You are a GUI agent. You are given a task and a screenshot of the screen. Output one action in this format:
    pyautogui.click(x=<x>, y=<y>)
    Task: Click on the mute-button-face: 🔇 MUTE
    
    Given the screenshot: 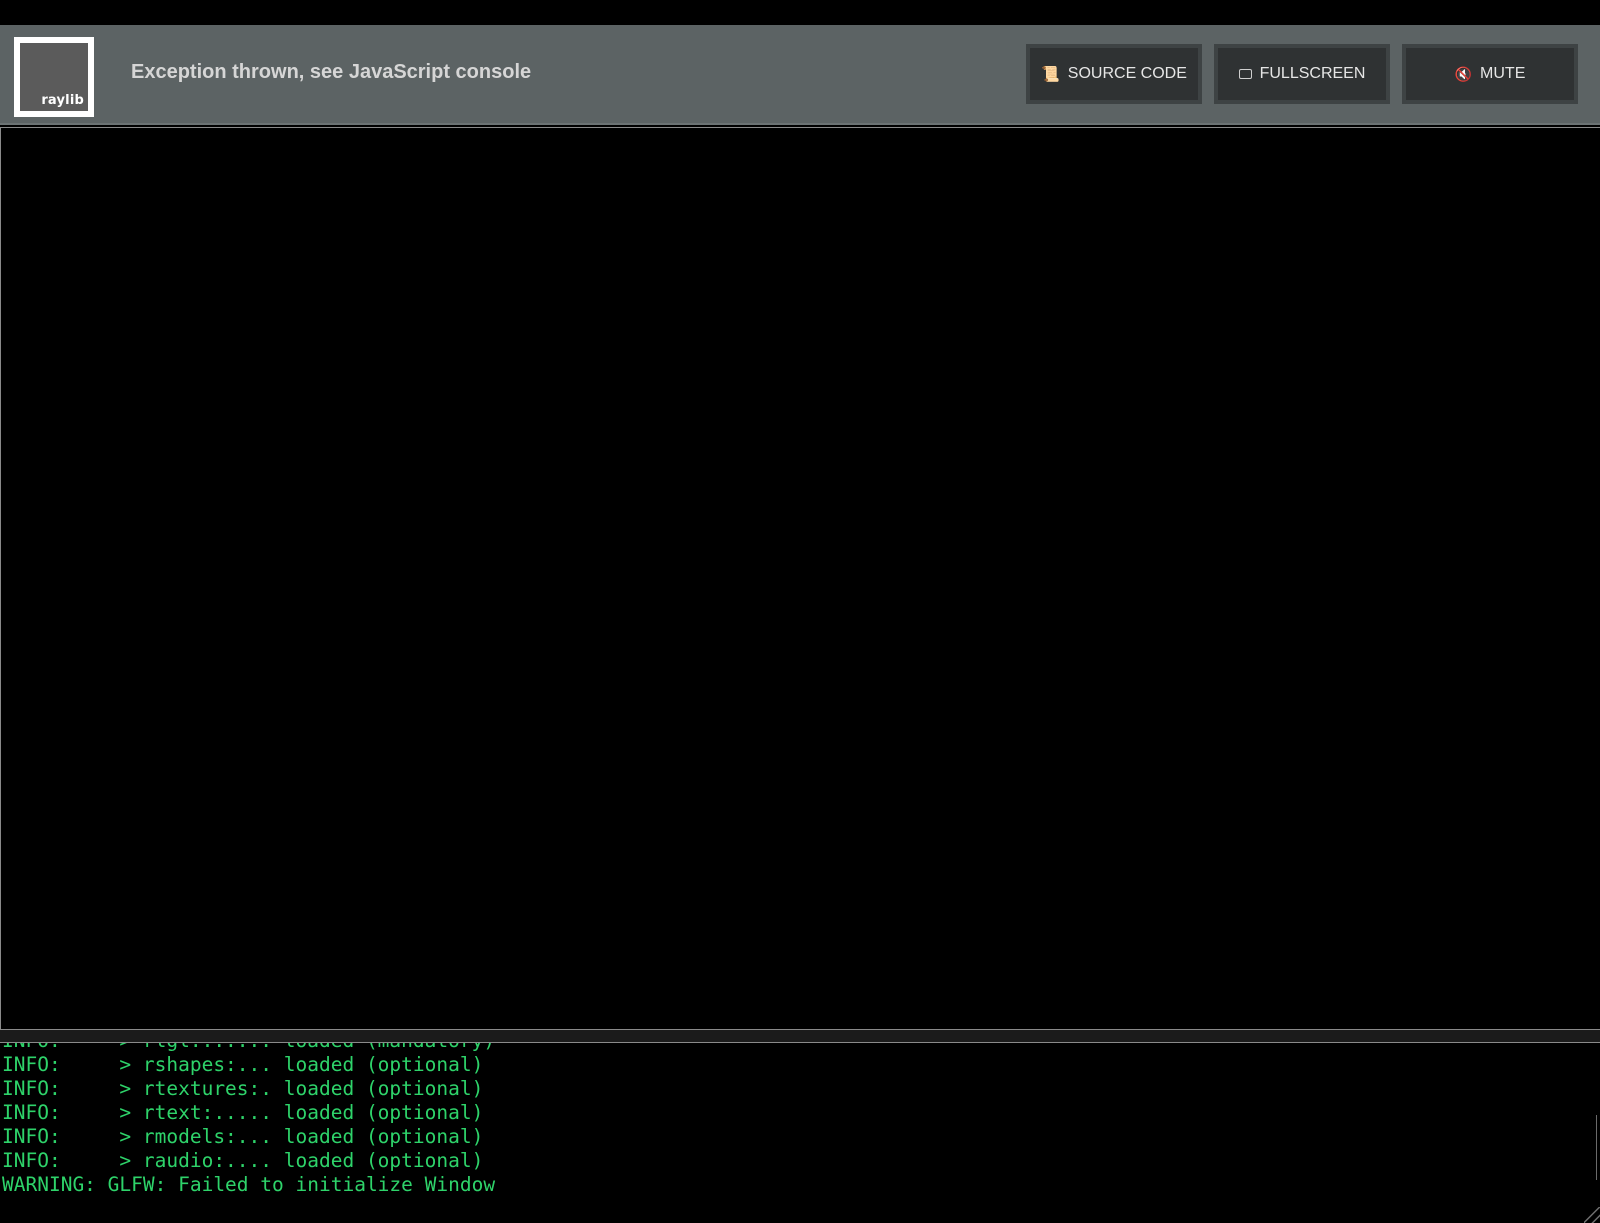 What is the action you would take?
    pyautogui.click(x=1490, y=74)
    